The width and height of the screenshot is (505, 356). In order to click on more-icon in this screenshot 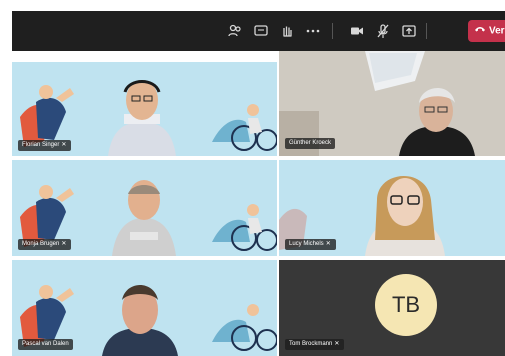, I will do `click(313, 31)`.